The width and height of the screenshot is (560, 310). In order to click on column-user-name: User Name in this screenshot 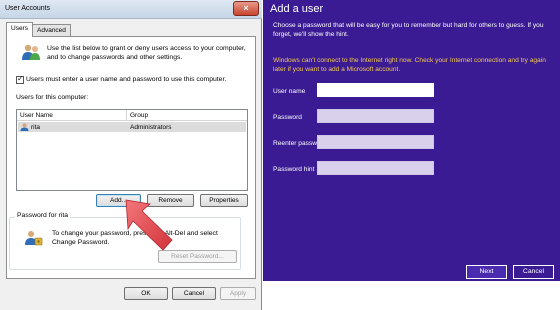, I will do `click(36, 115)`.